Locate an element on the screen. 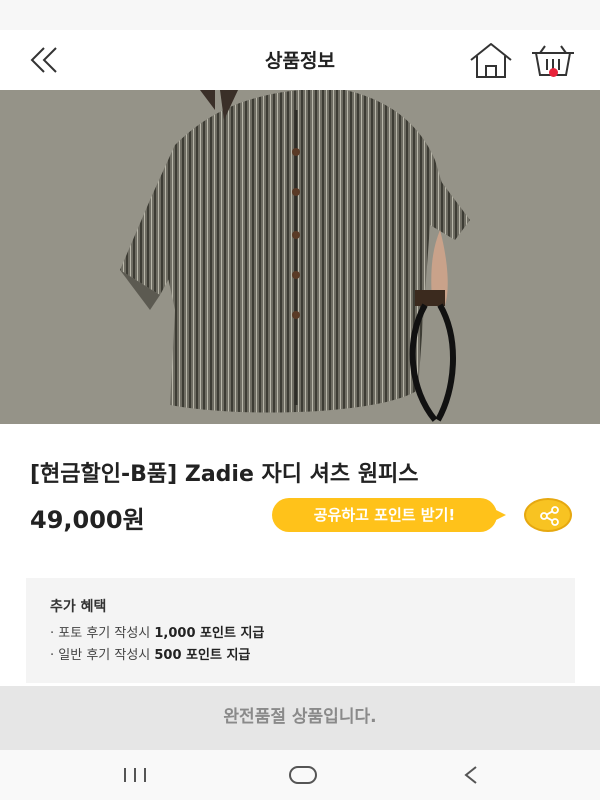  benefit-points: 500 포인트 지급 is located at coordinates (202, 655).